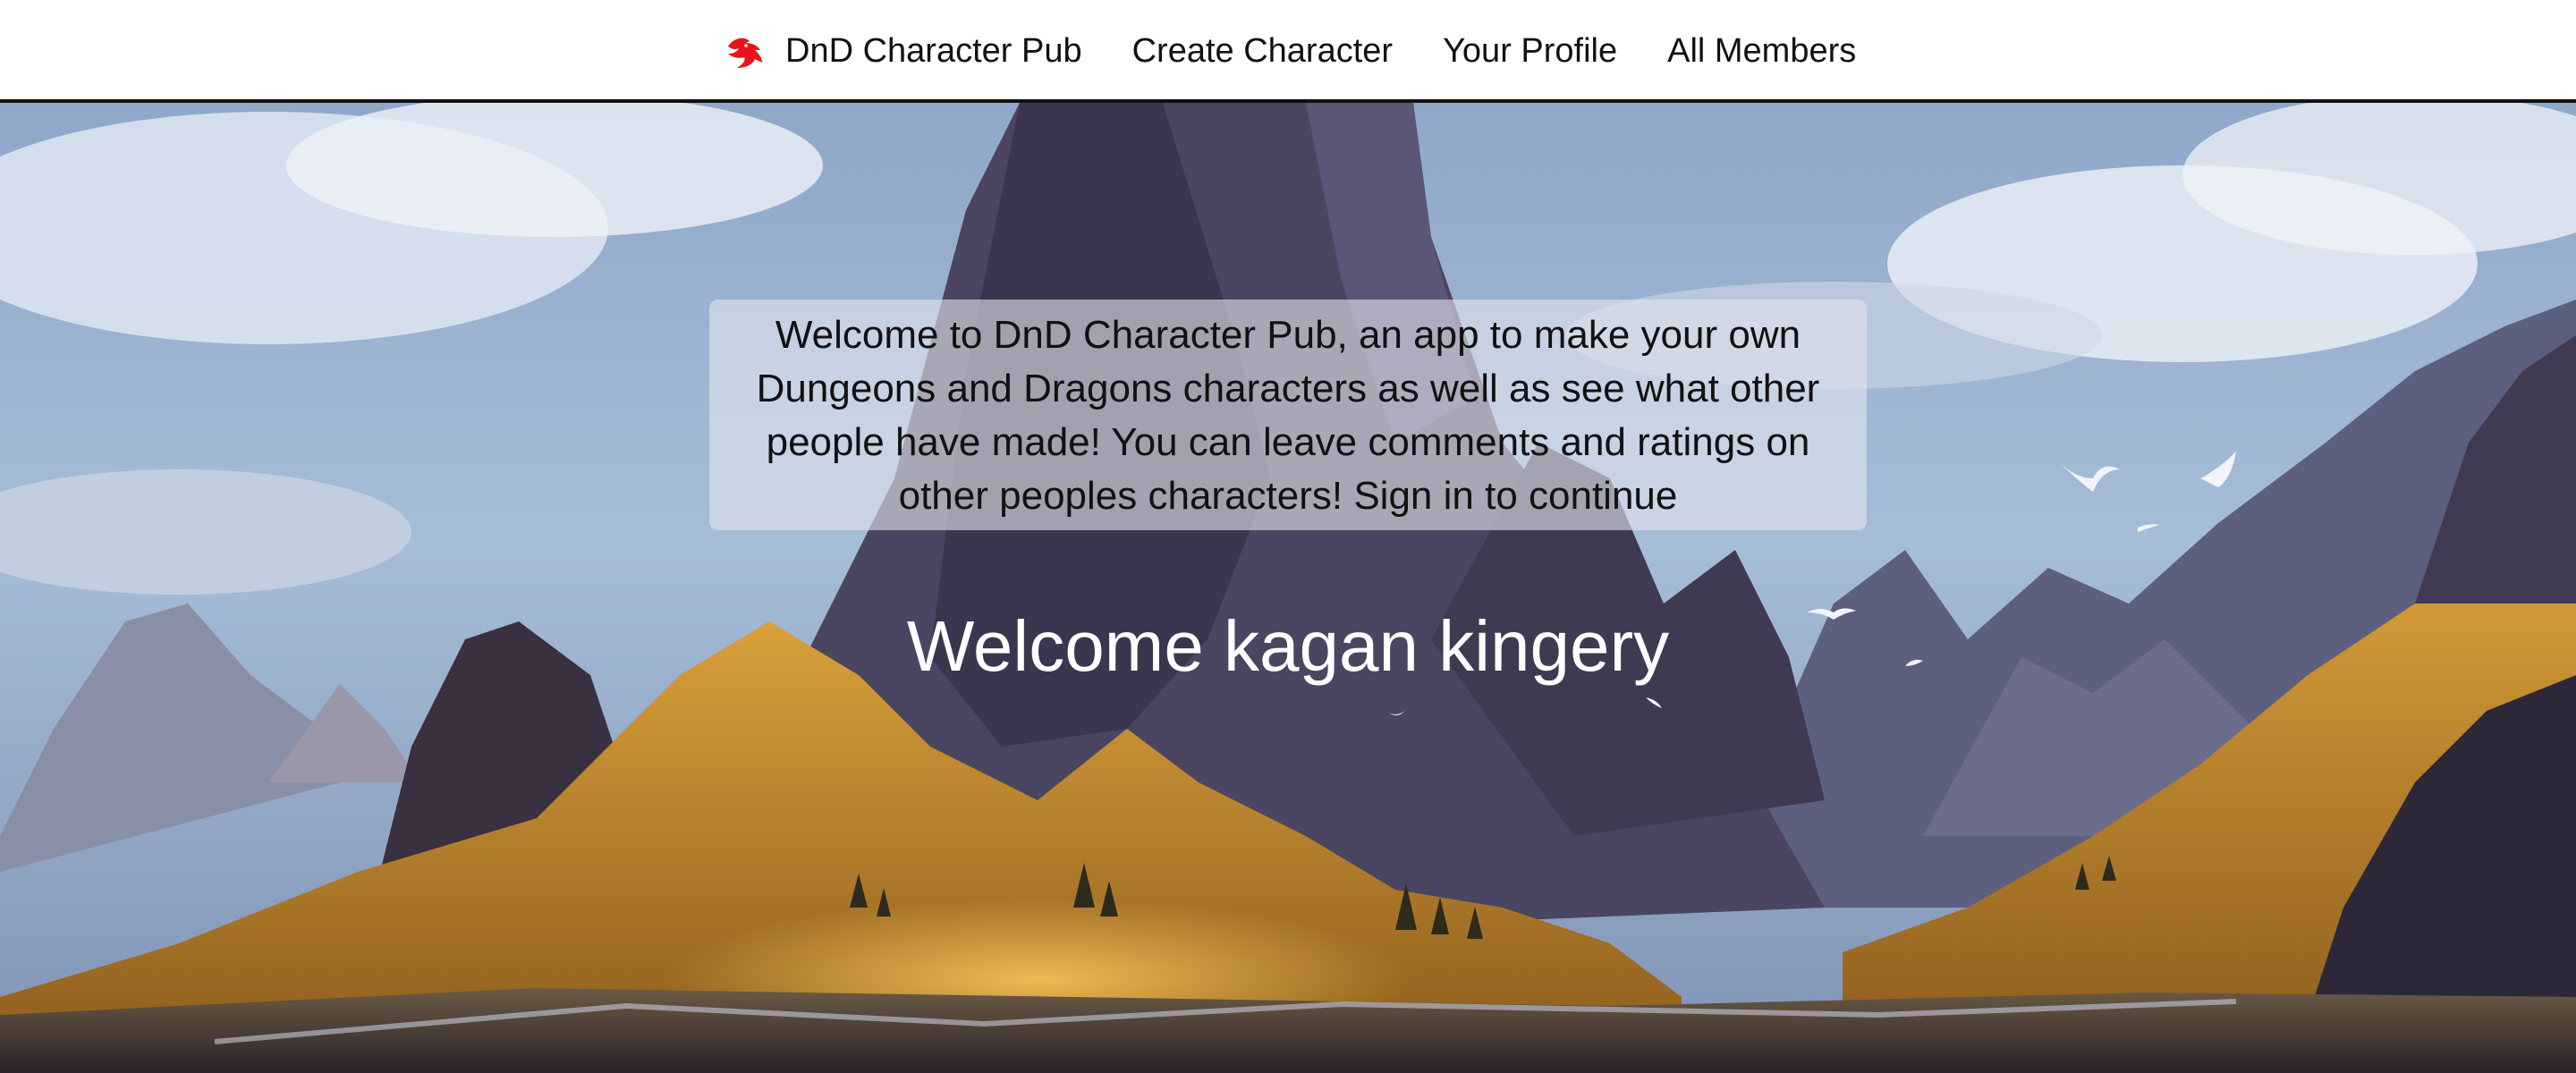 Image resolution: width=2576 pixels, height=1073 pixels. Describe the element at coordinates (1530, 51) in the screenshot. I see `nav-your-profile-link: Your Profile` at that location.